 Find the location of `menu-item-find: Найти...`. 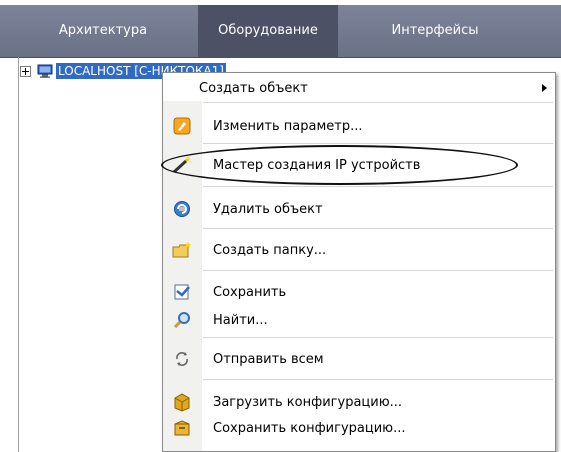

menu-item-find: Найти... is located at coordinates (359, 320).